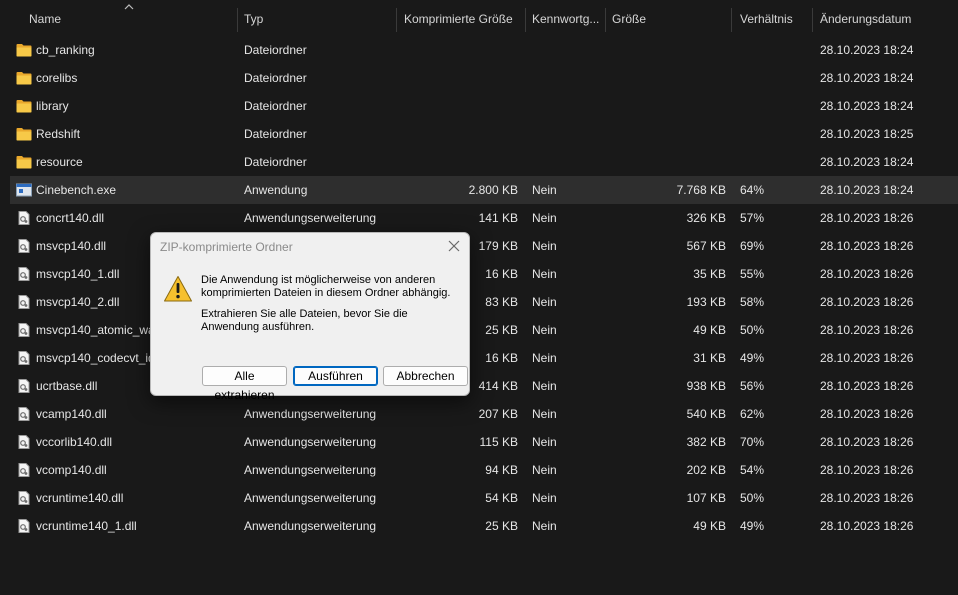 This screenshot has height=595, width=958. What do you see at coordinates (71, 470) in the screenshot?
I see `file-name: vcomp140.dll` at bounding box center [71, 470].